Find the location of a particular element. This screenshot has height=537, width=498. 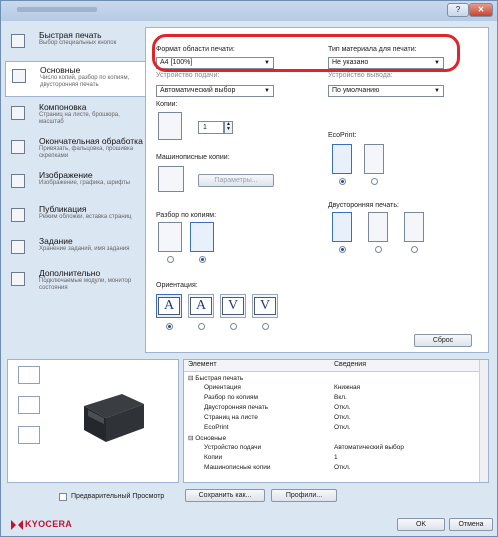

printer-image is located at coordinates (114, 418).